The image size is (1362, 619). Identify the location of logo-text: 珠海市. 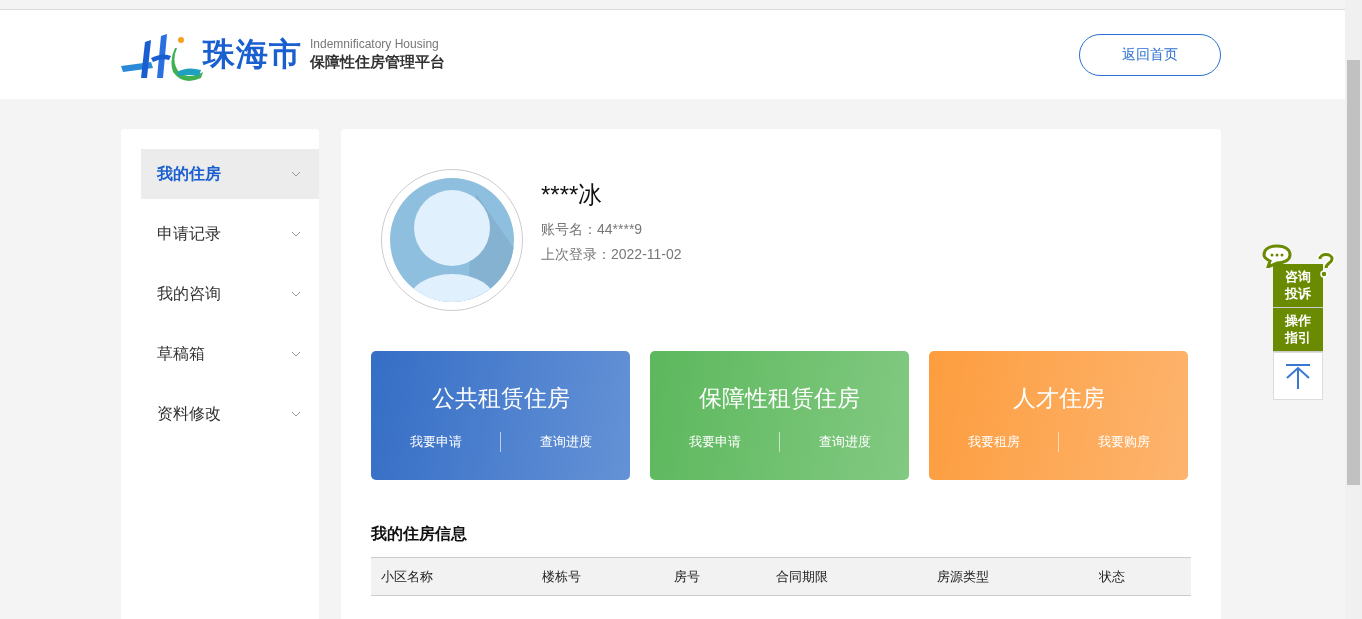
(252, 54).